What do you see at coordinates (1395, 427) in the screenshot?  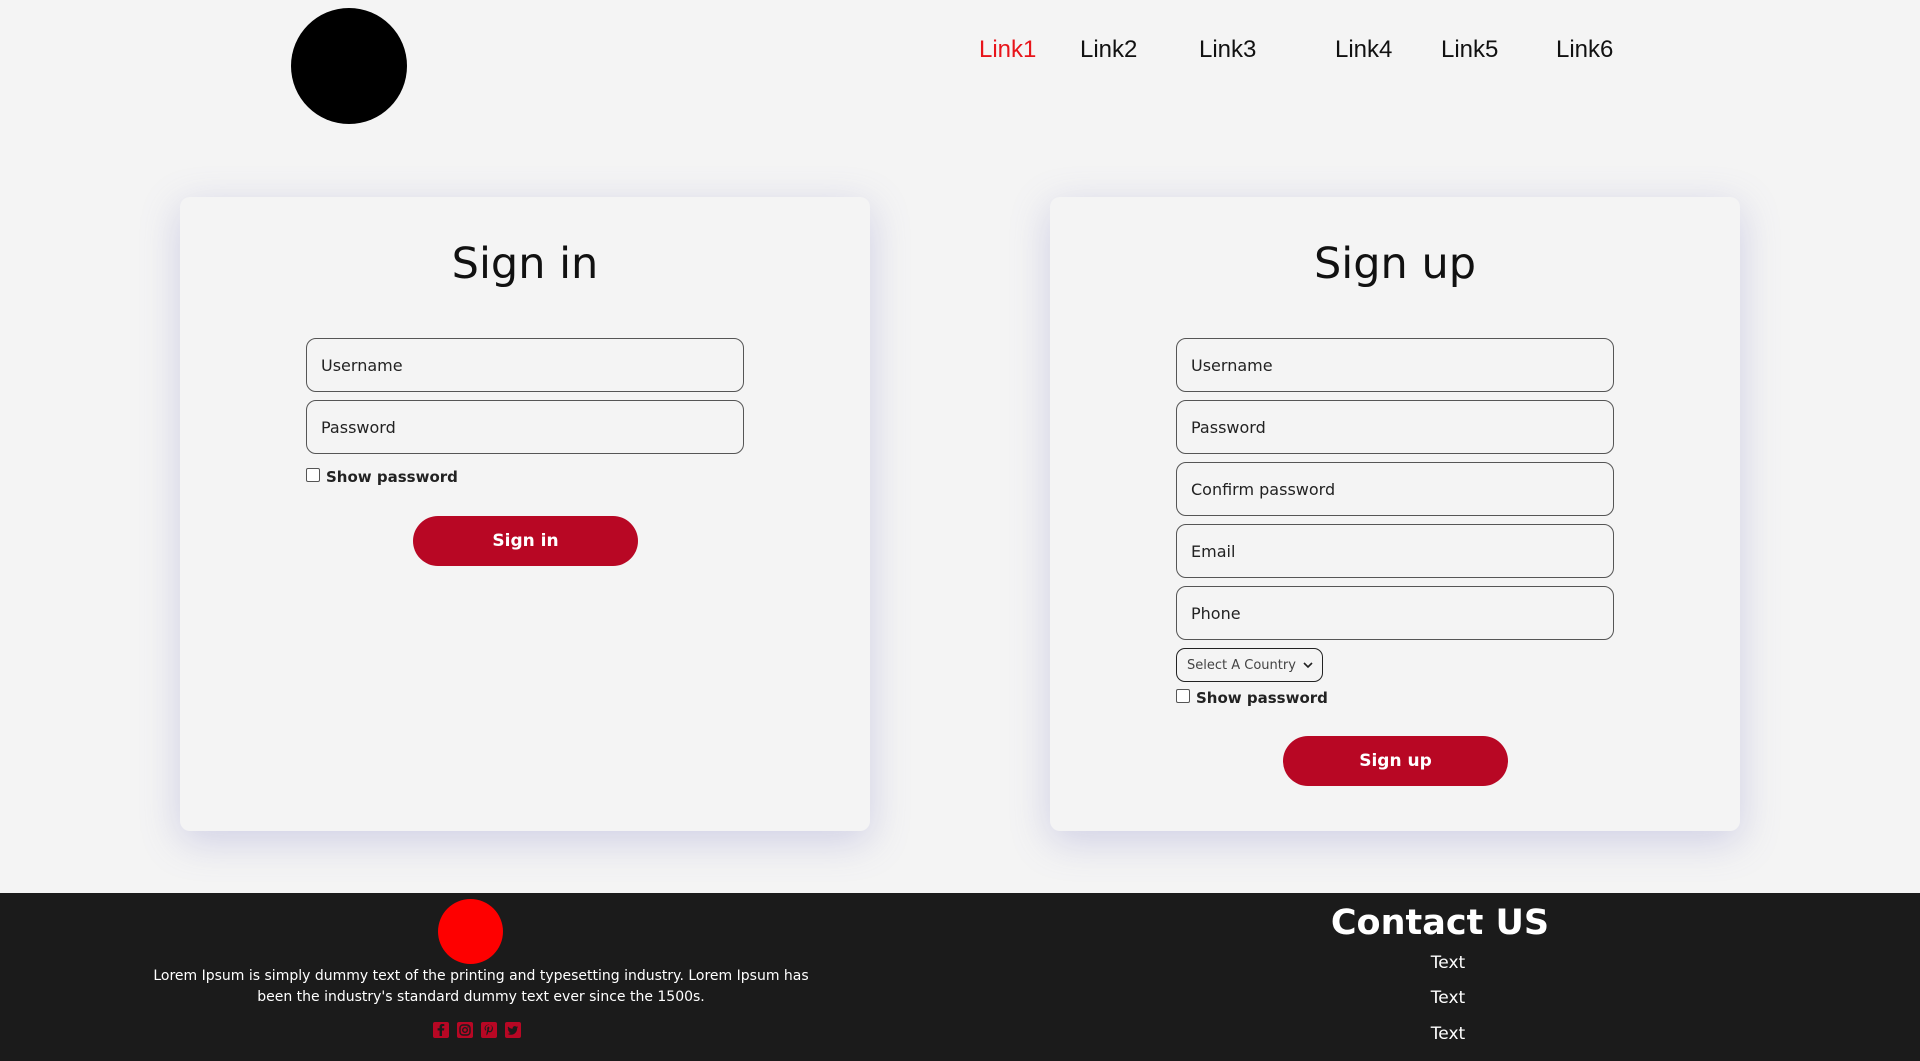 I see `signup-password-input` at bounding box center [1395, 427].